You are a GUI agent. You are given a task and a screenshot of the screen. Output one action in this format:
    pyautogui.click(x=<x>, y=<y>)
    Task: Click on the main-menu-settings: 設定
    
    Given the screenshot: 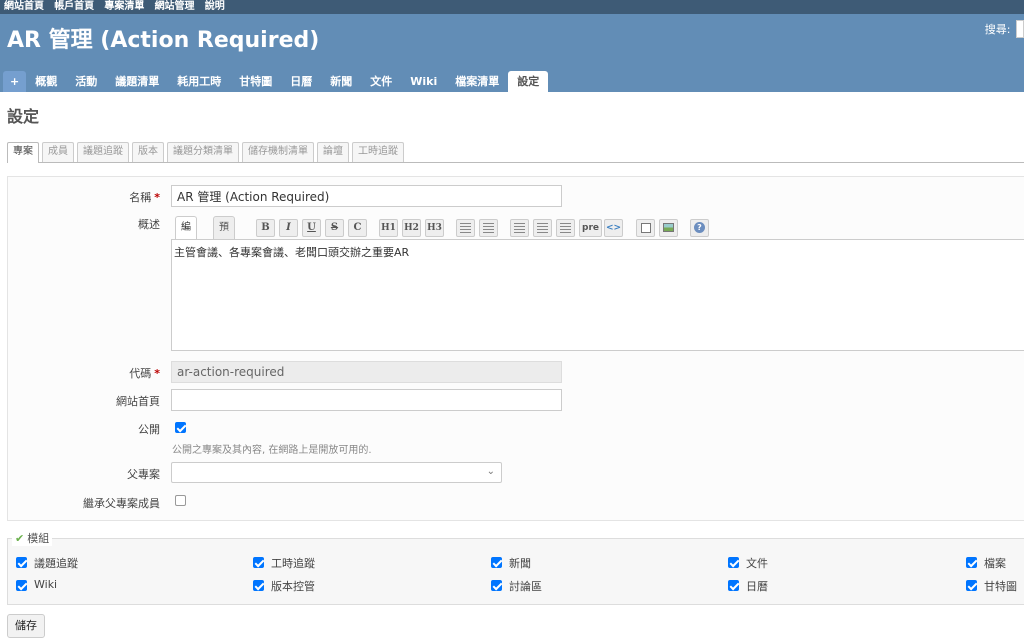 What is the action you would take?
    pyautogui.click(x=528, y=81)
    